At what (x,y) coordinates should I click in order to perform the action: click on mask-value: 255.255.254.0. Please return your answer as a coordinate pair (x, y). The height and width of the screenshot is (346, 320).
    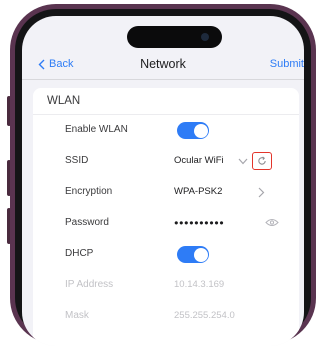
    Looking at the image, I should click on (204, 315).